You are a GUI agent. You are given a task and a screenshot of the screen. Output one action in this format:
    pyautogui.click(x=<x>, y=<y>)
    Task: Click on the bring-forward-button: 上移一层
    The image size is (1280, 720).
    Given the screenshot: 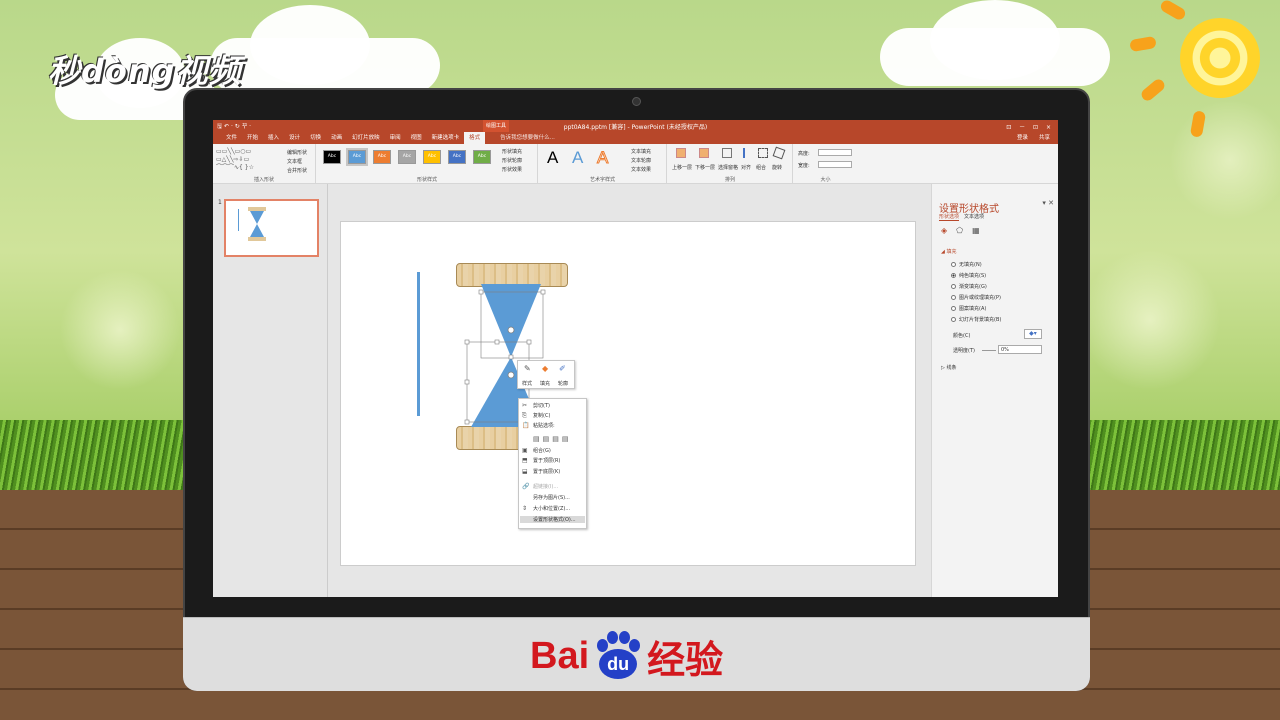 What is the action you would take?
    pyautogui.click(x=682, y=167)
    